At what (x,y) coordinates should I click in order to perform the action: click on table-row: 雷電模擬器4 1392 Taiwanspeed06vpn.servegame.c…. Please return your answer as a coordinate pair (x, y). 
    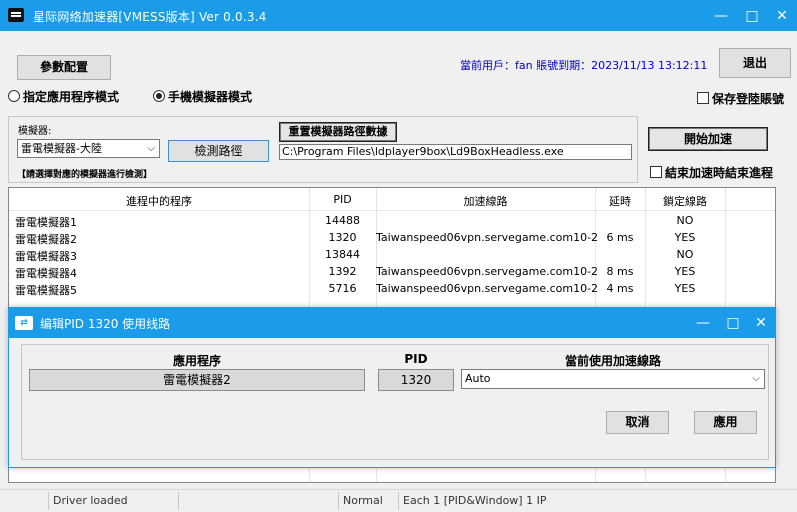
    Looking at the image, I should click on (392, 271).